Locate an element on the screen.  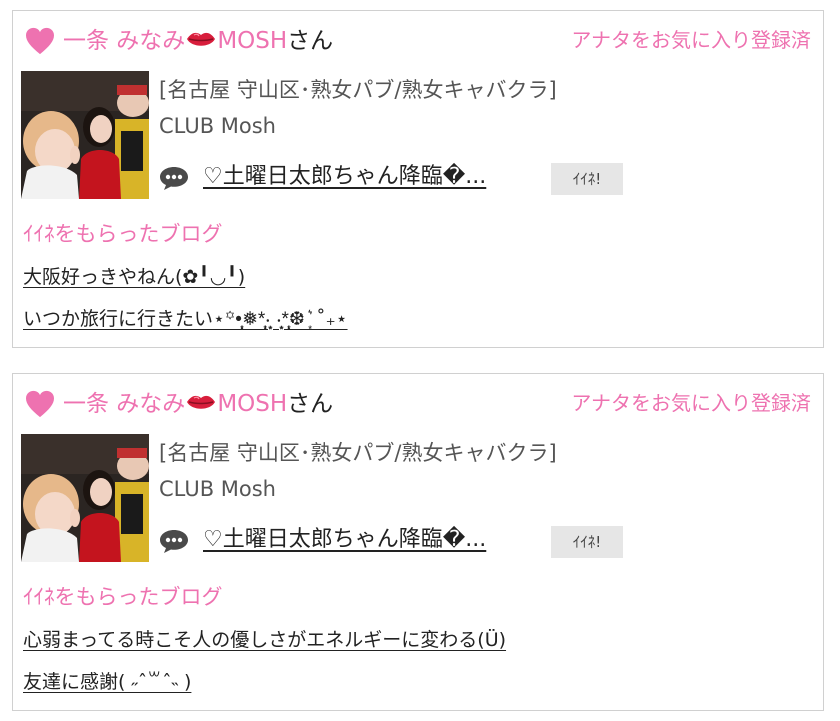
liked-blog-link: 大阪好っきやねん(✿╹◡╹) is located at coordinates (134, 277).